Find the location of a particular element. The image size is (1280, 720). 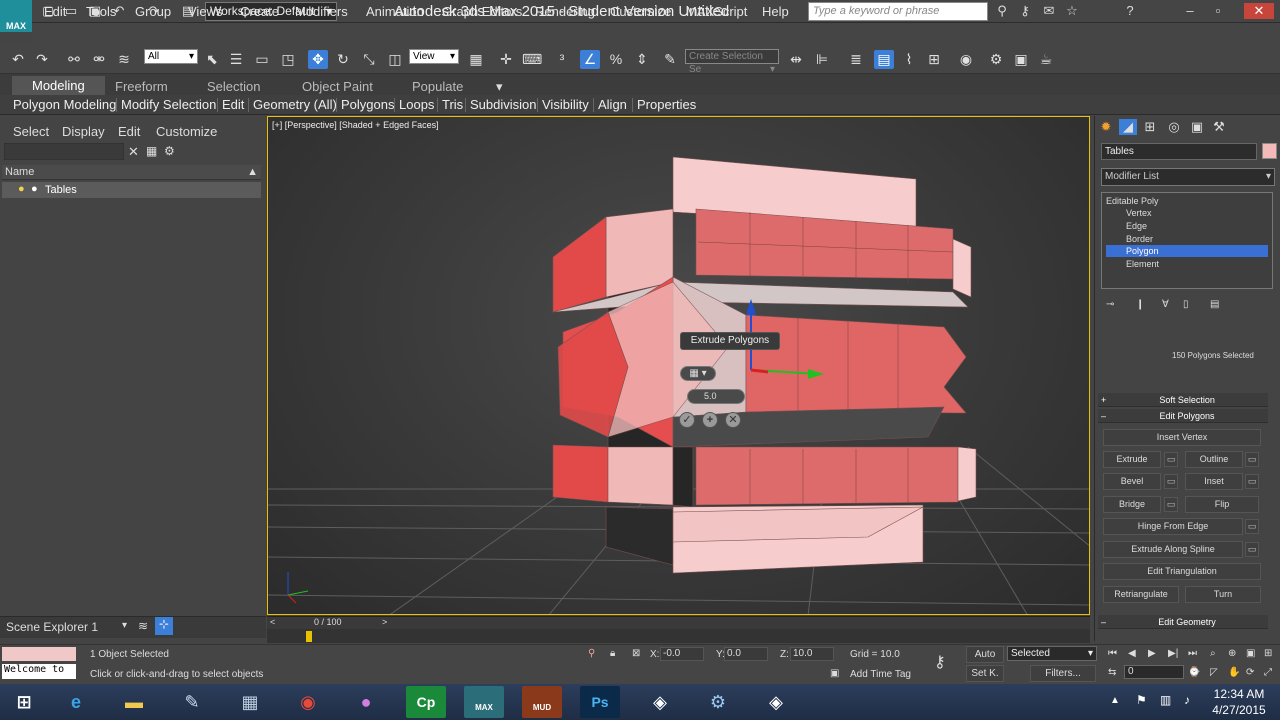

explorer-name: Scene Explorer 1 is located at coordinates (52, 627).